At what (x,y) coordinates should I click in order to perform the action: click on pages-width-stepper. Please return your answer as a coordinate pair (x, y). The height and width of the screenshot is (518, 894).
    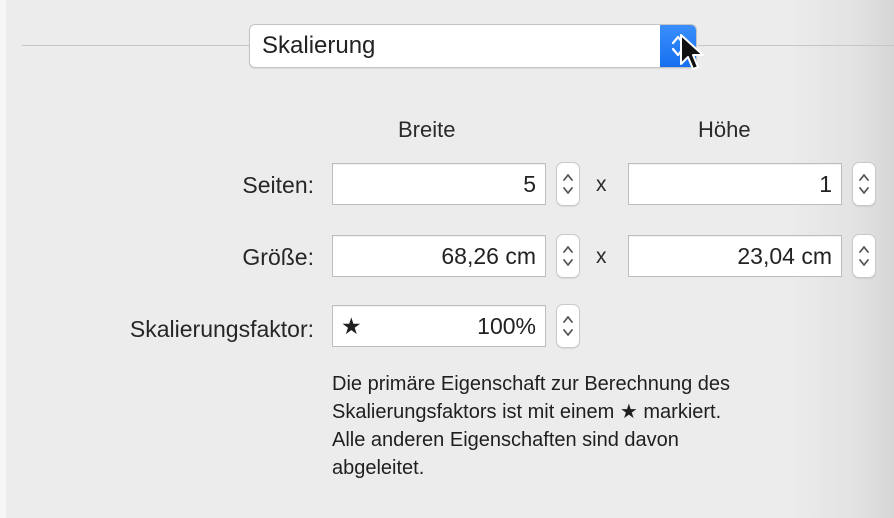
    Looking at the image, I should click on (568, 184).